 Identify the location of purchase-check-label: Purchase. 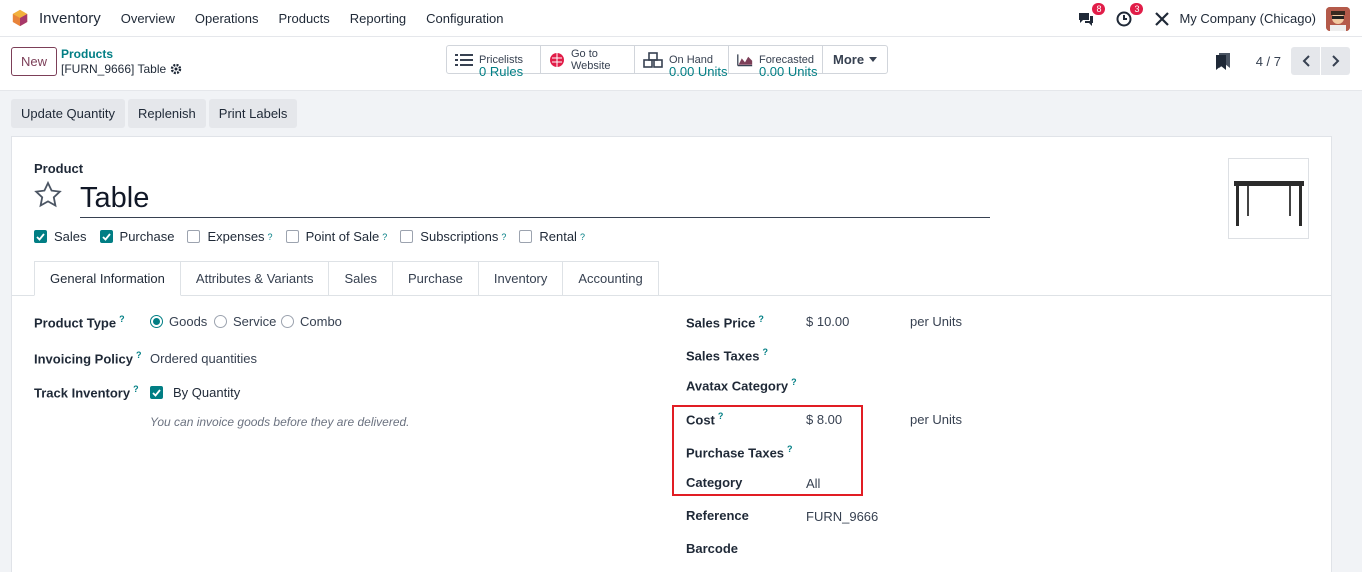
(147, 236).